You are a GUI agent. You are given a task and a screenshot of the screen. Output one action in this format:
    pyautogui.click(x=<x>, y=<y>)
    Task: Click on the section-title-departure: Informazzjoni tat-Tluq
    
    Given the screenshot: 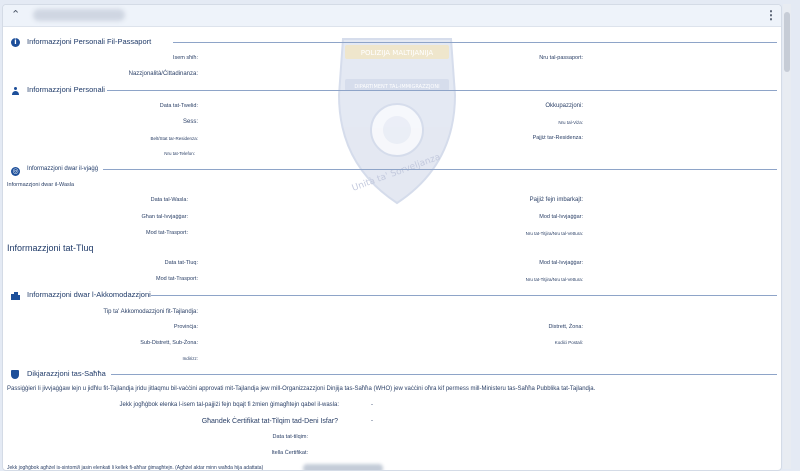 What is the action you would take?
    pyautogui.click(x=50, y=248)
    